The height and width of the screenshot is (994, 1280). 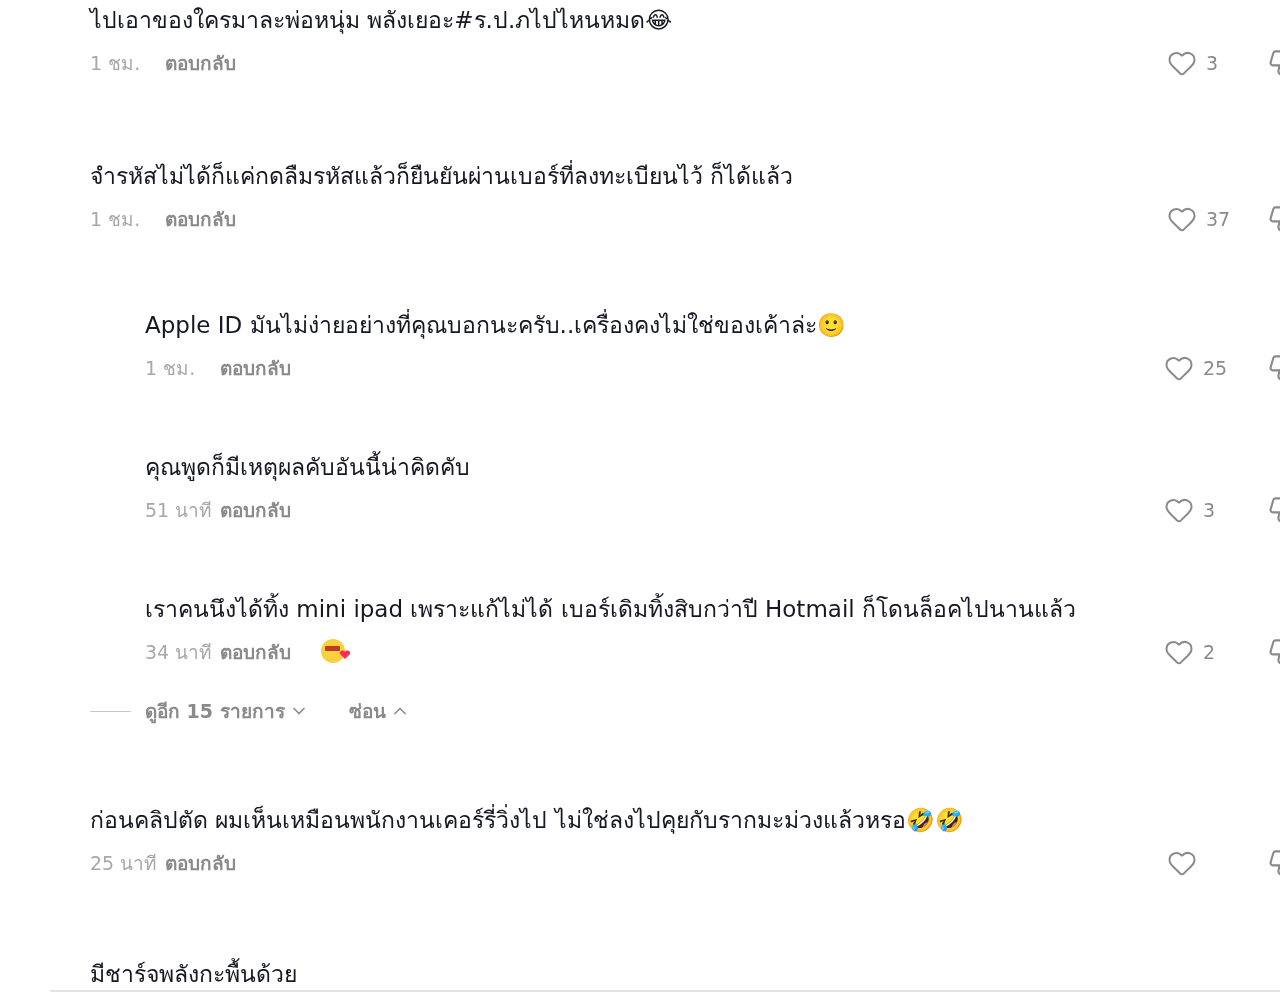 What do you see at coordinates (179, 510) in the screenshot?
I see `comment-time: 51 นาที` at bounding box center [179, 510].